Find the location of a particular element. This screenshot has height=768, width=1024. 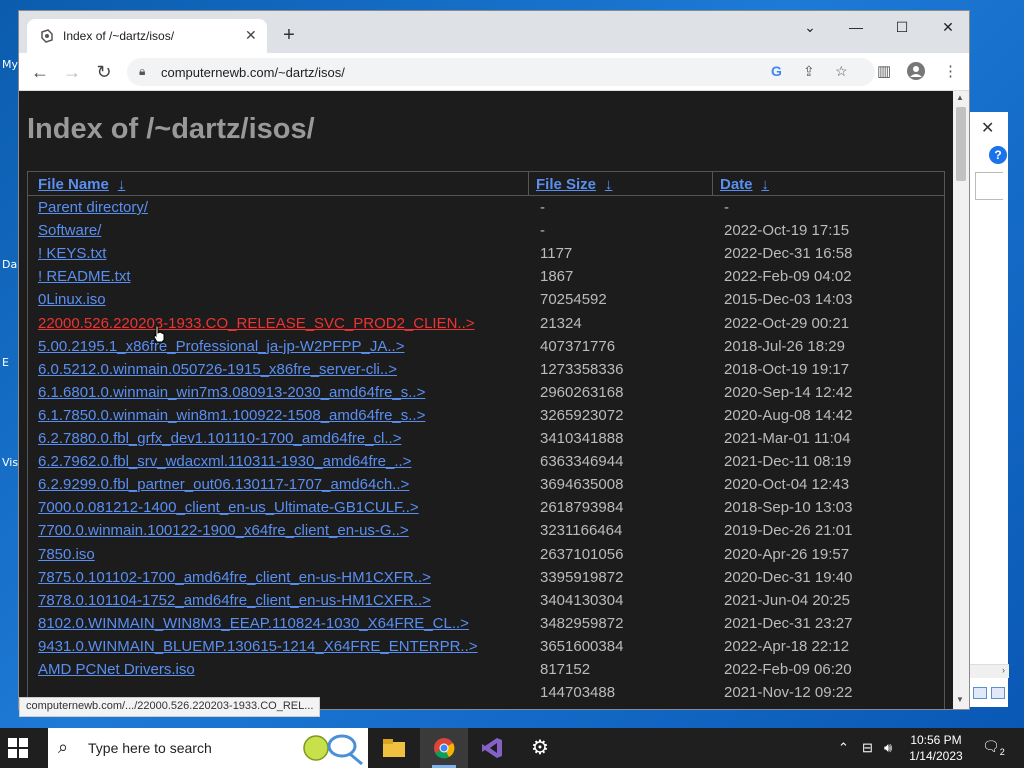

desktop-label: My is located at coordinates (10, 64).